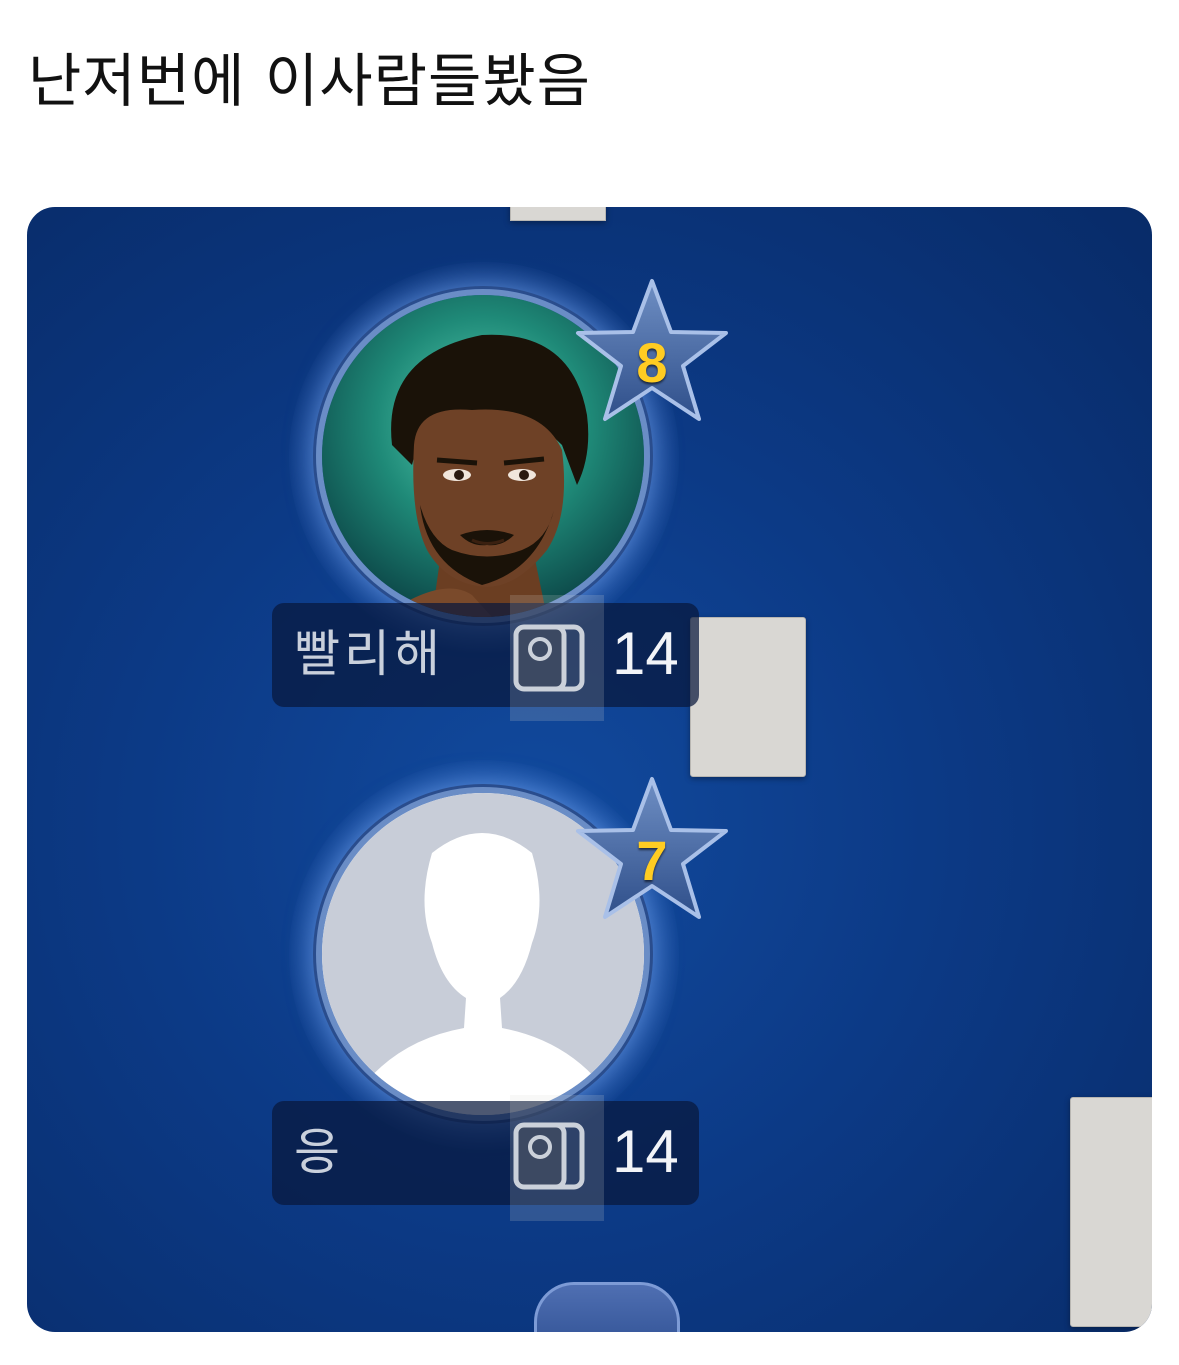 The height and width of the screenshot is (1365, 1179). I want to click on level-star-badge: 8, so click(652, 355).